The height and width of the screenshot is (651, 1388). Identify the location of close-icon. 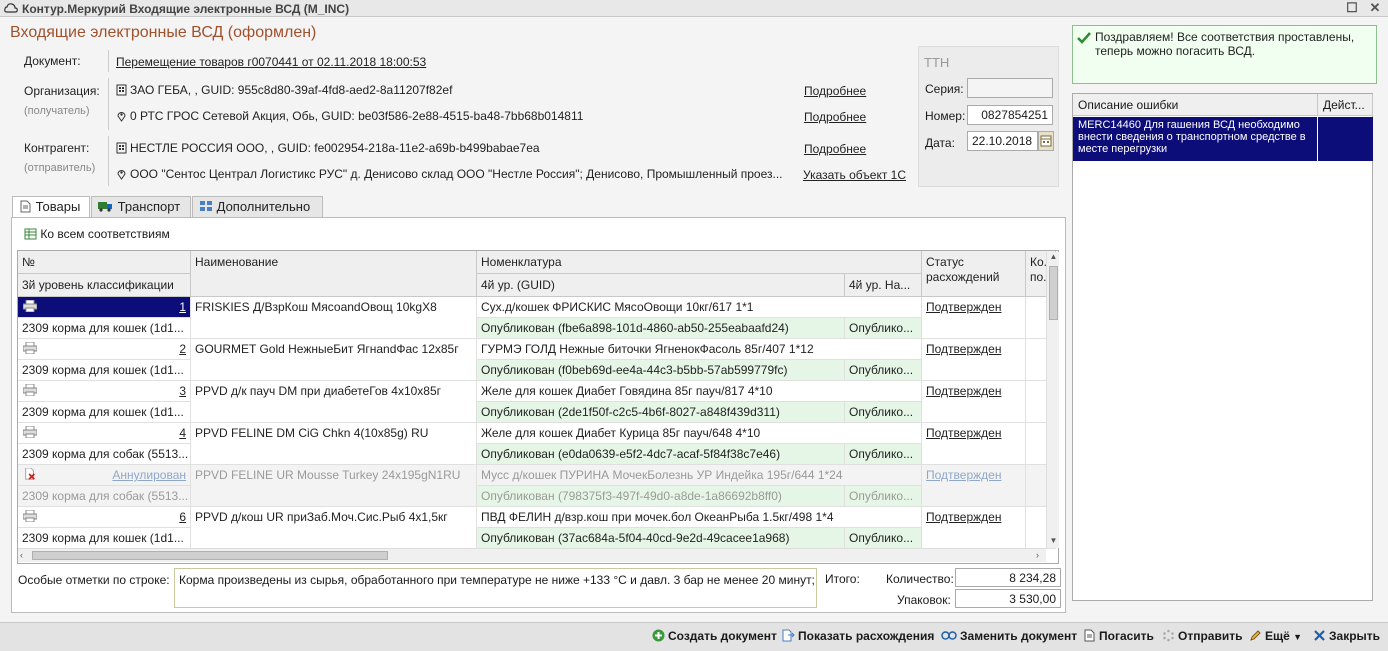
(1319, 635).